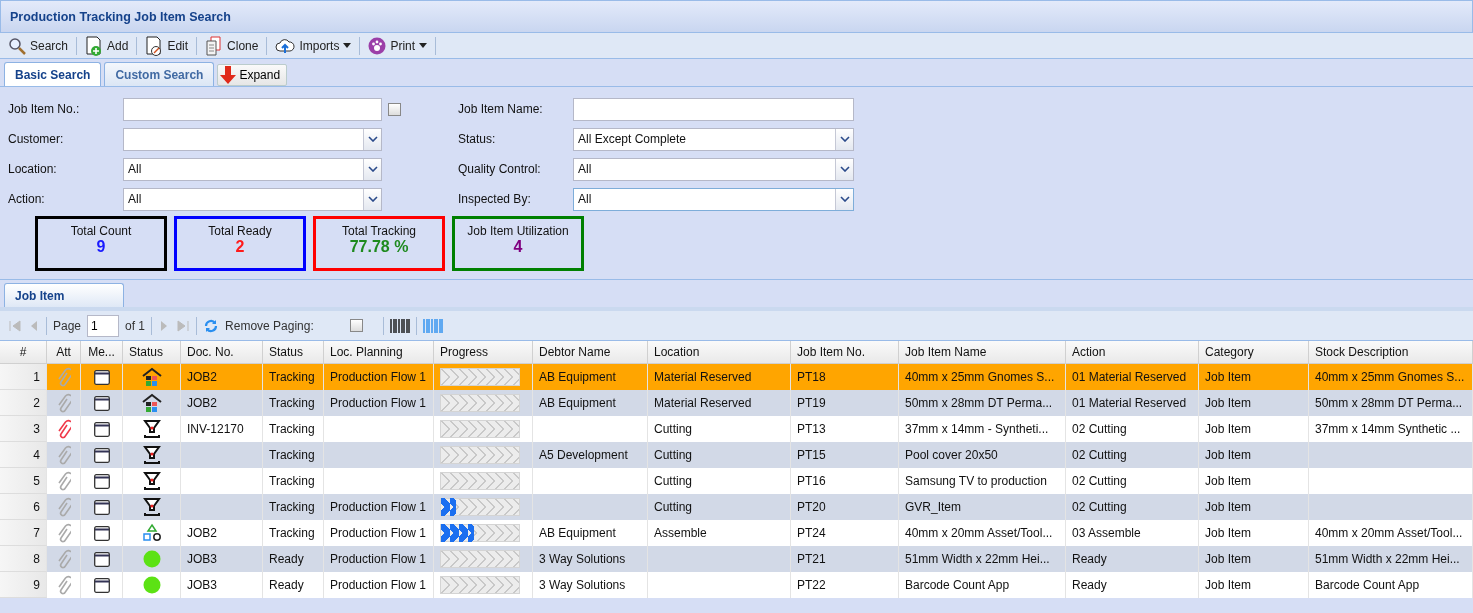 Image resolution: width=1473 pixels, height=613 pixels. Describe the element at coordinates (590, 455) in the screenshot. I see `table-cell: A5 Development` at that location.